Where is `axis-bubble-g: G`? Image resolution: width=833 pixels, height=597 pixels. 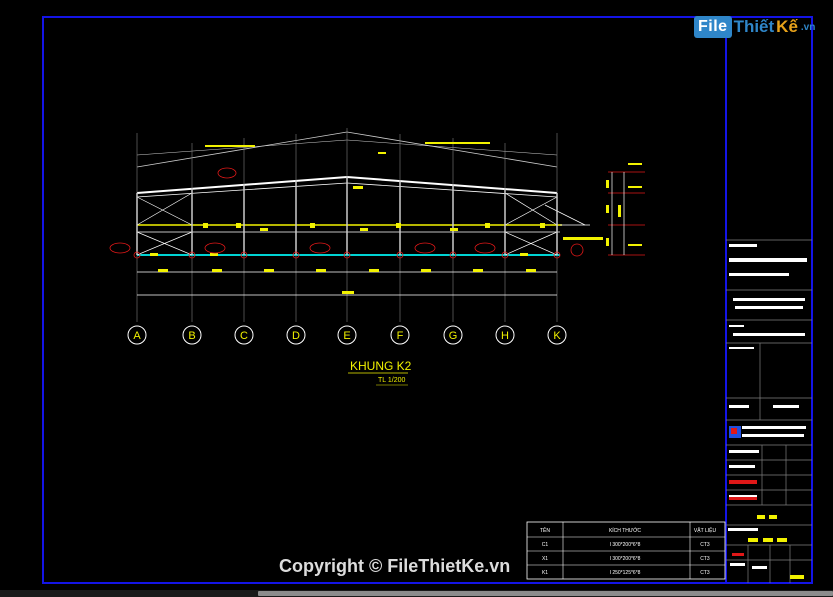 axis-bubble-g: G is located at coordinates (453, 335).